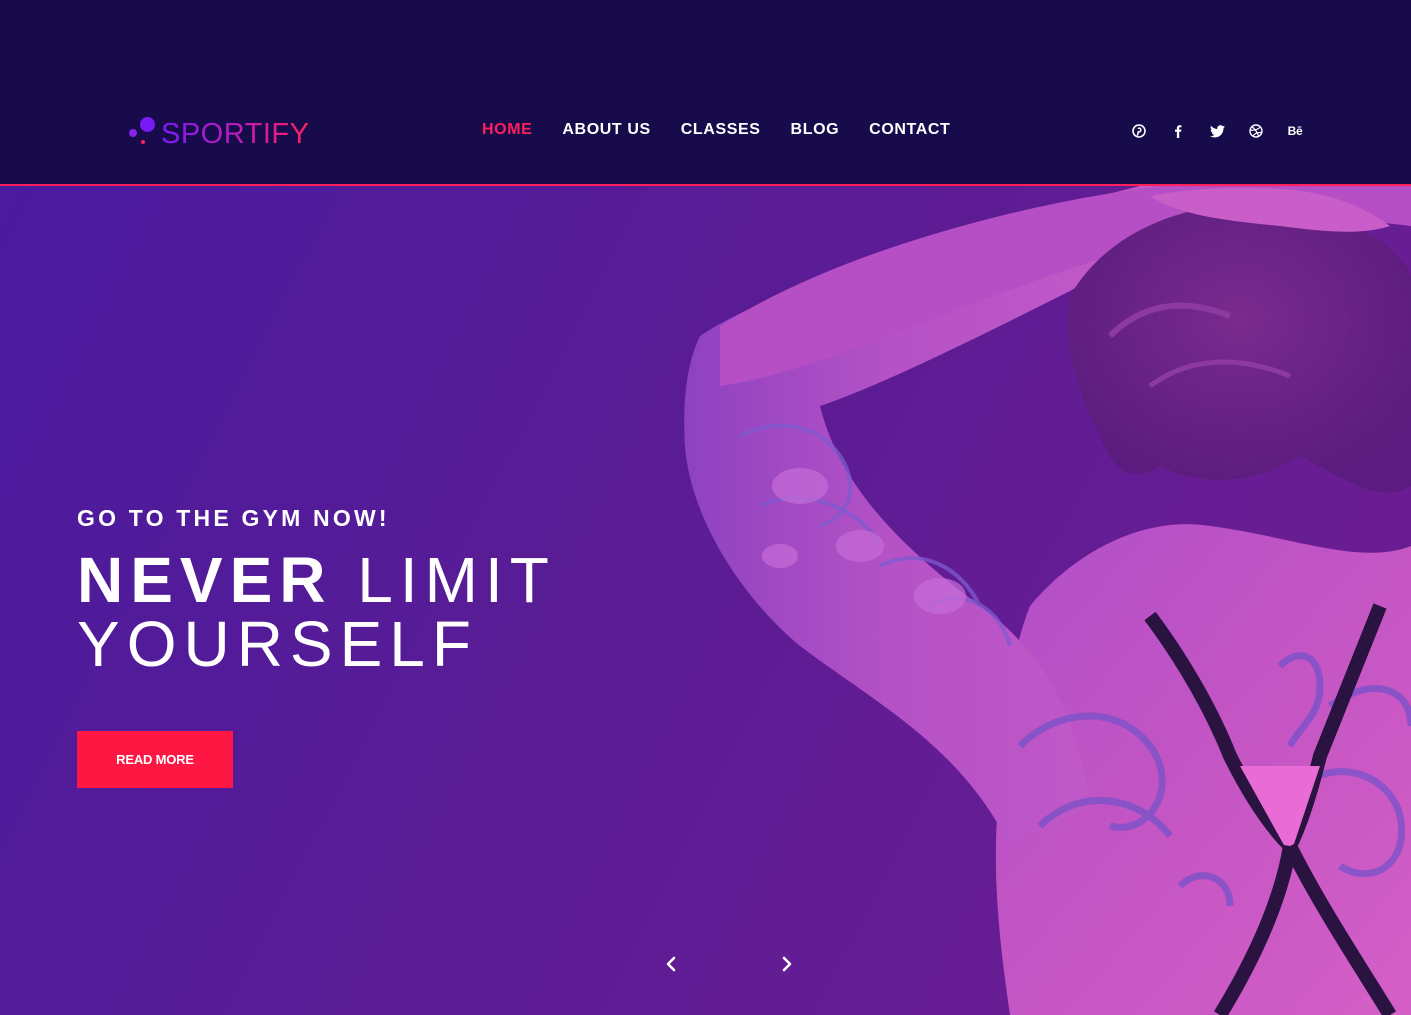  What do you see at coordinates (507, 130) in the screenshot?
I see `nav-item-home: HOME` at bounding box center [507, 130].